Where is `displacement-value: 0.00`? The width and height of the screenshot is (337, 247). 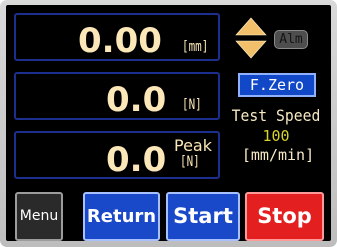
displacement-value: 0.00 is located at coordinates (120, 41).